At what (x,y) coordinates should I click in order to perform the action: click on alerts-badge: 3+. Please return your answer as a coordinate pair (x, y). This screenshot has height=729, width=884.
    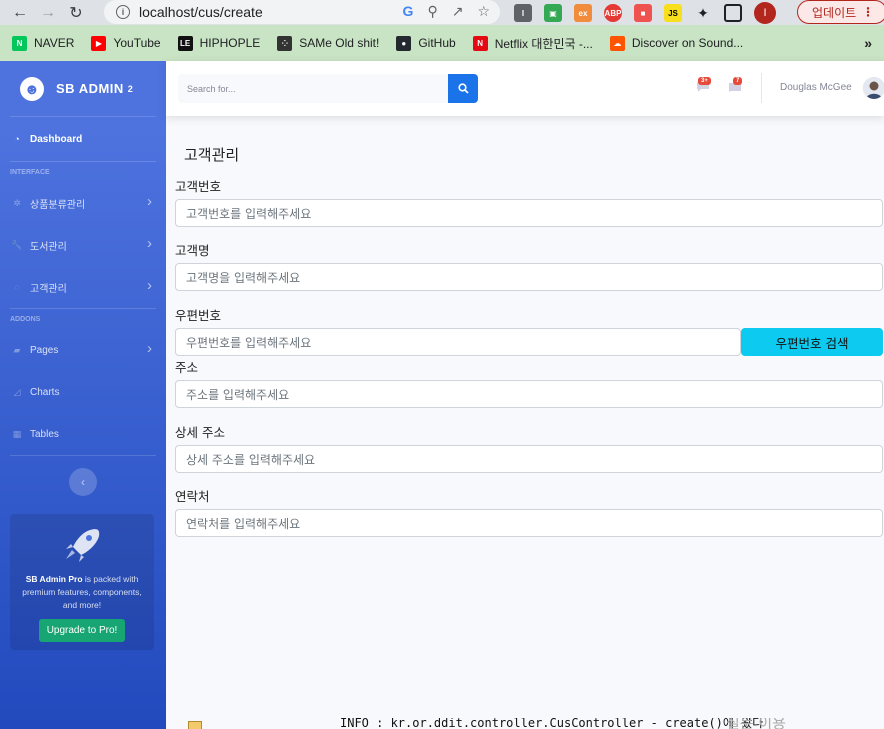
    Looking at the image, I should click on (704, 81).